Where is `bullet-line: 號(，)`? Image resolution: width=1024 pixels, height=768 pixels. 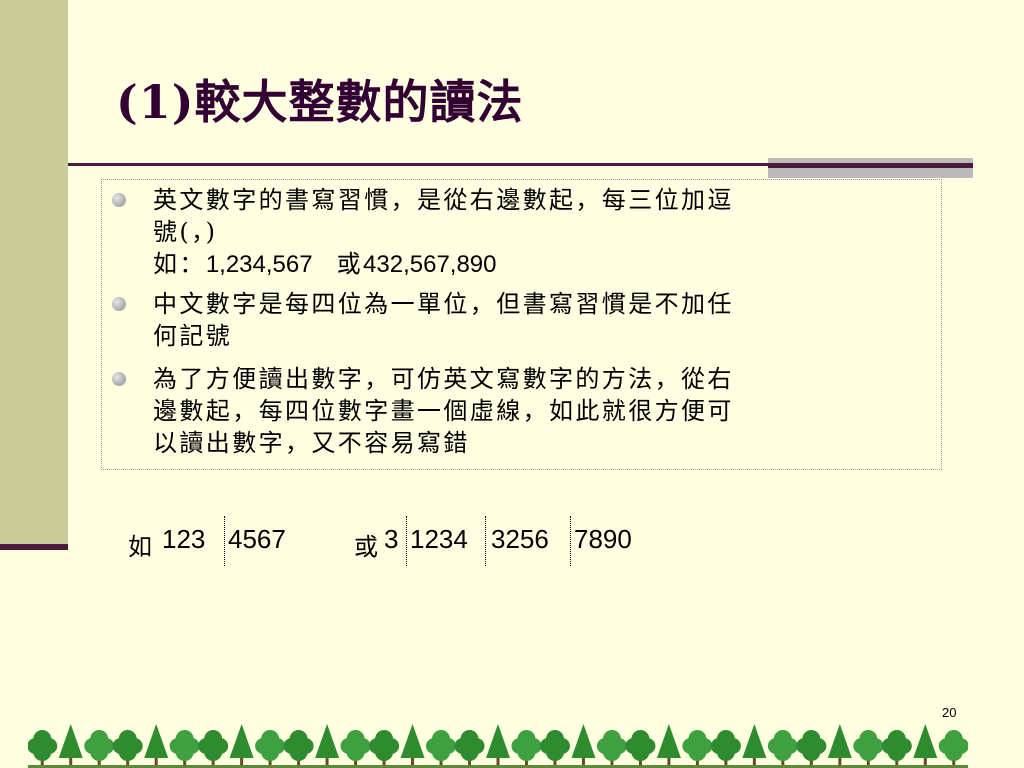 bullet-line: 號(，) is located at coordinates (185, 232).